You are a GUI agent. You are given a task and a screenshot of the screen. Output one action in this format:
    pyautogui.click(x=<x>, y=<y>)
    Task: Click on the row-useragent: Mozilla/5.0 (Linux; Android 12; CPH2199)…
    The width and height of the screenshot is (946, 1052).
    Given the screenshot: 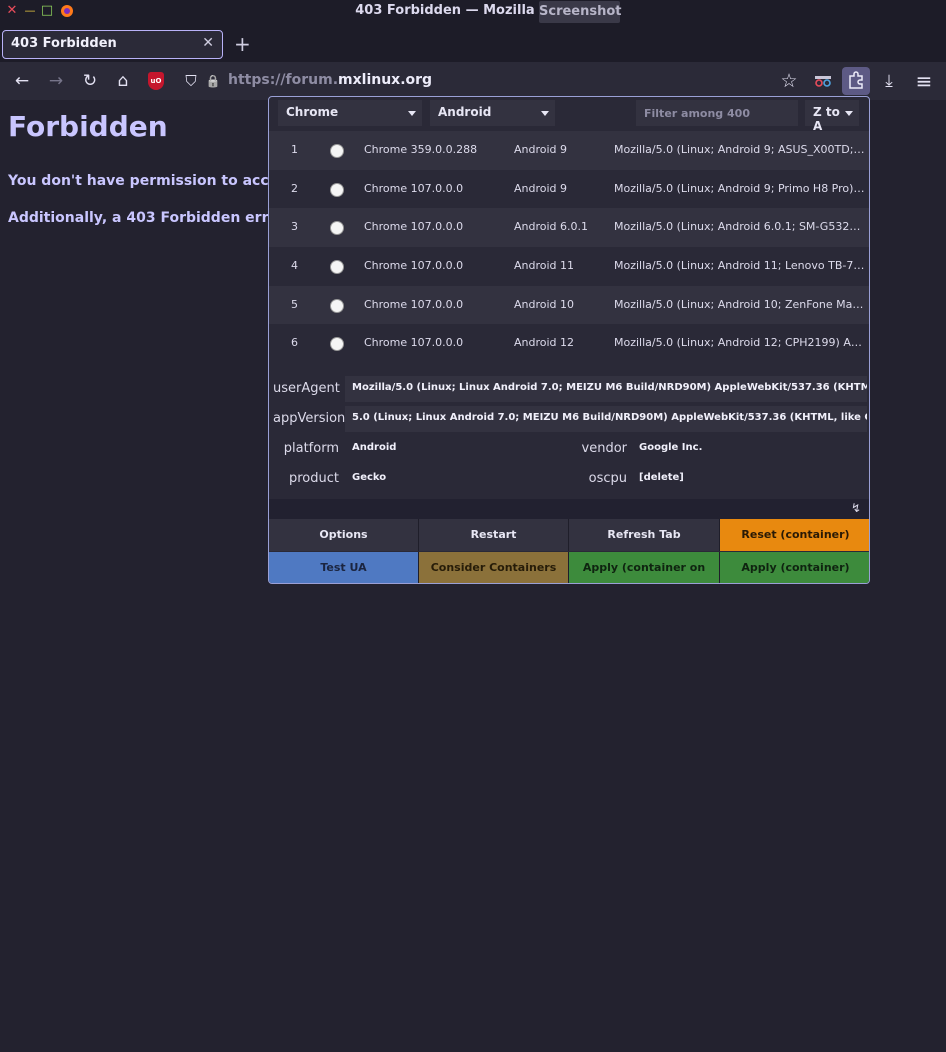 What is the action you would take?
    pyautogui.click(x=740, y=343)
    